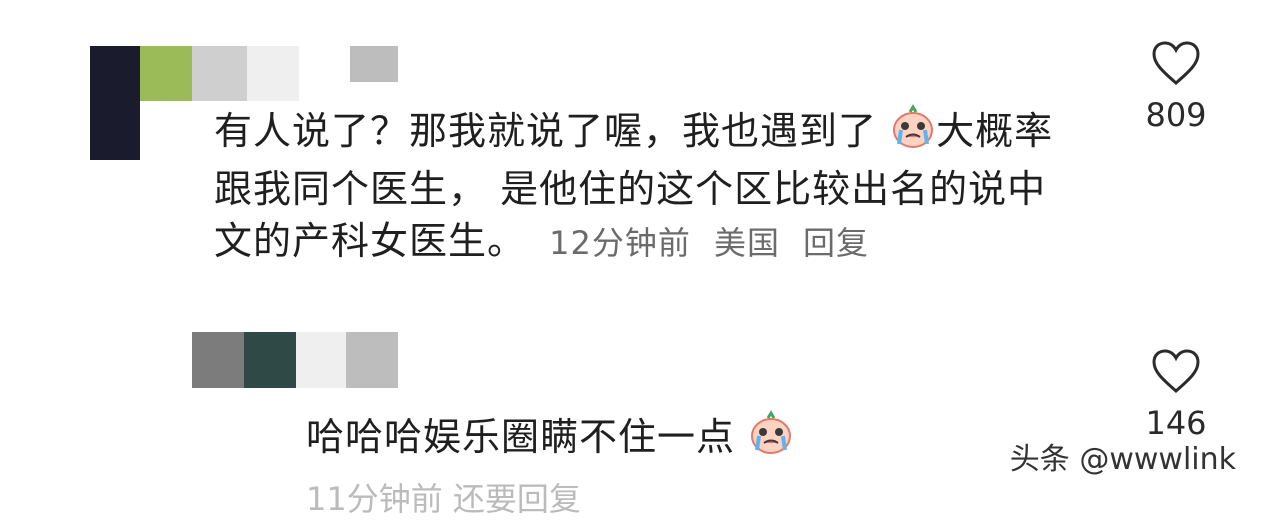  Describe the element at coordinates (746, 243) in the screenshot. I see `comment-location: 美国` at that location.